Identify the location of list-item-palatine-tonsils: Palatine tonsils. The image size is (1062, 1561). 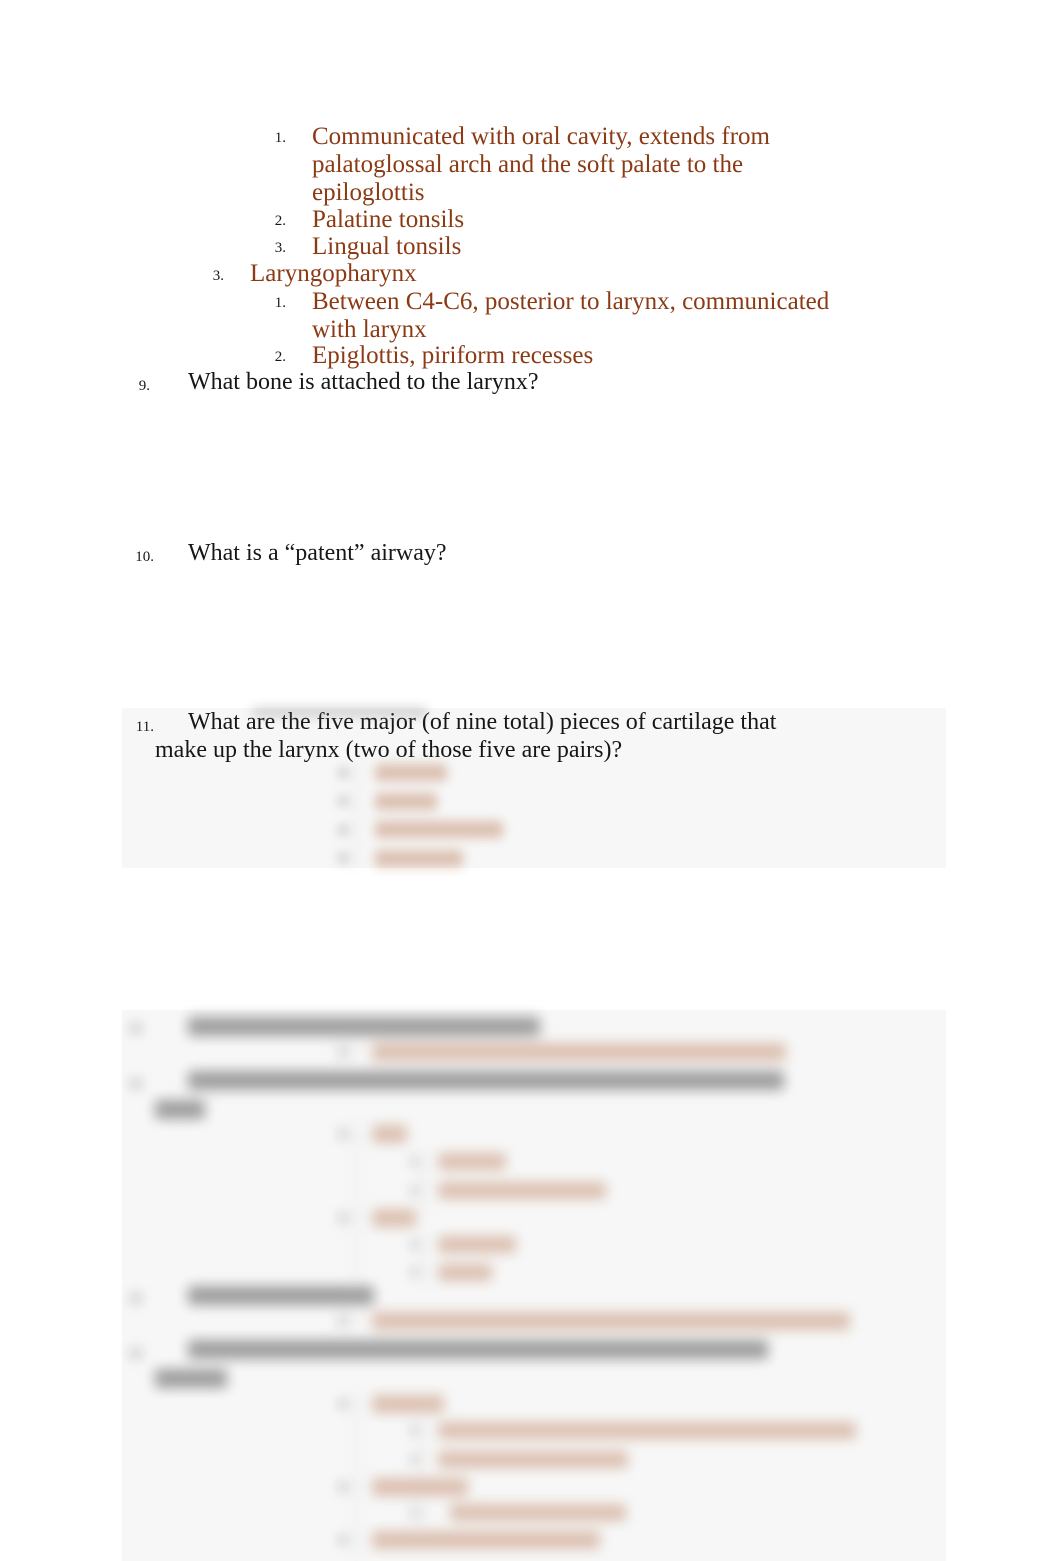
(388, 219).